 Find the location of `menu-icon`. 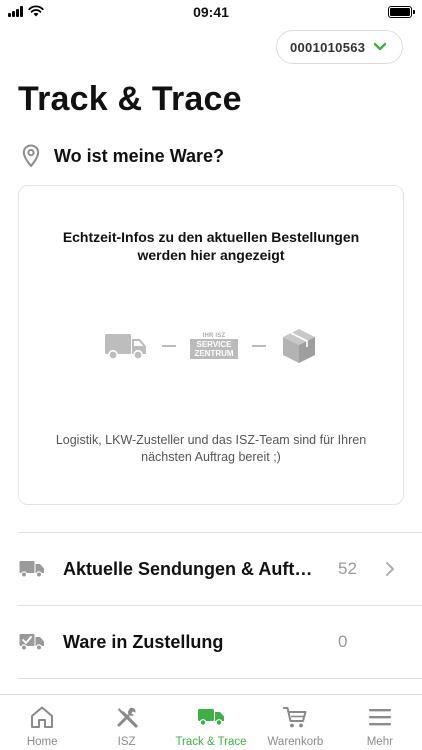

menu-icon is located at coordinates (380, 717).